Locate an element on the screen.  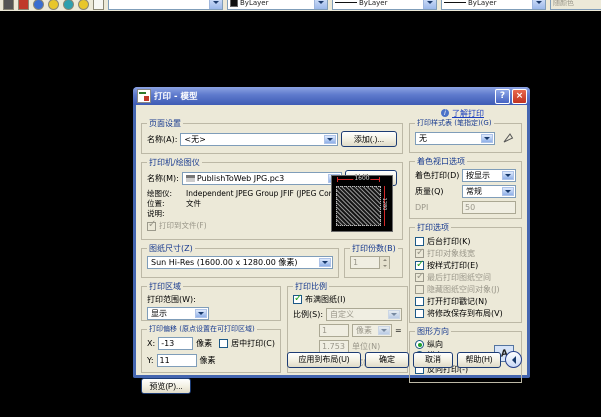
lineweight-combo-value: ByLayer is located at coordinates (482, 3).